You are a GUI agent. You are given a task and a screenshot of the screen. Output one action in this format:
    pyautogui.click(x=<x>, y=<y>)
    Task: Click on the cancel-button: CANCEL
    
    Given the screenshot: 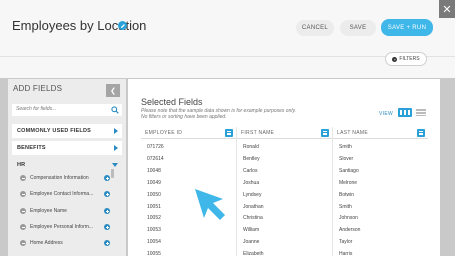 What is the action you would take?
    pyautogui.click(x=315, y=28)
    